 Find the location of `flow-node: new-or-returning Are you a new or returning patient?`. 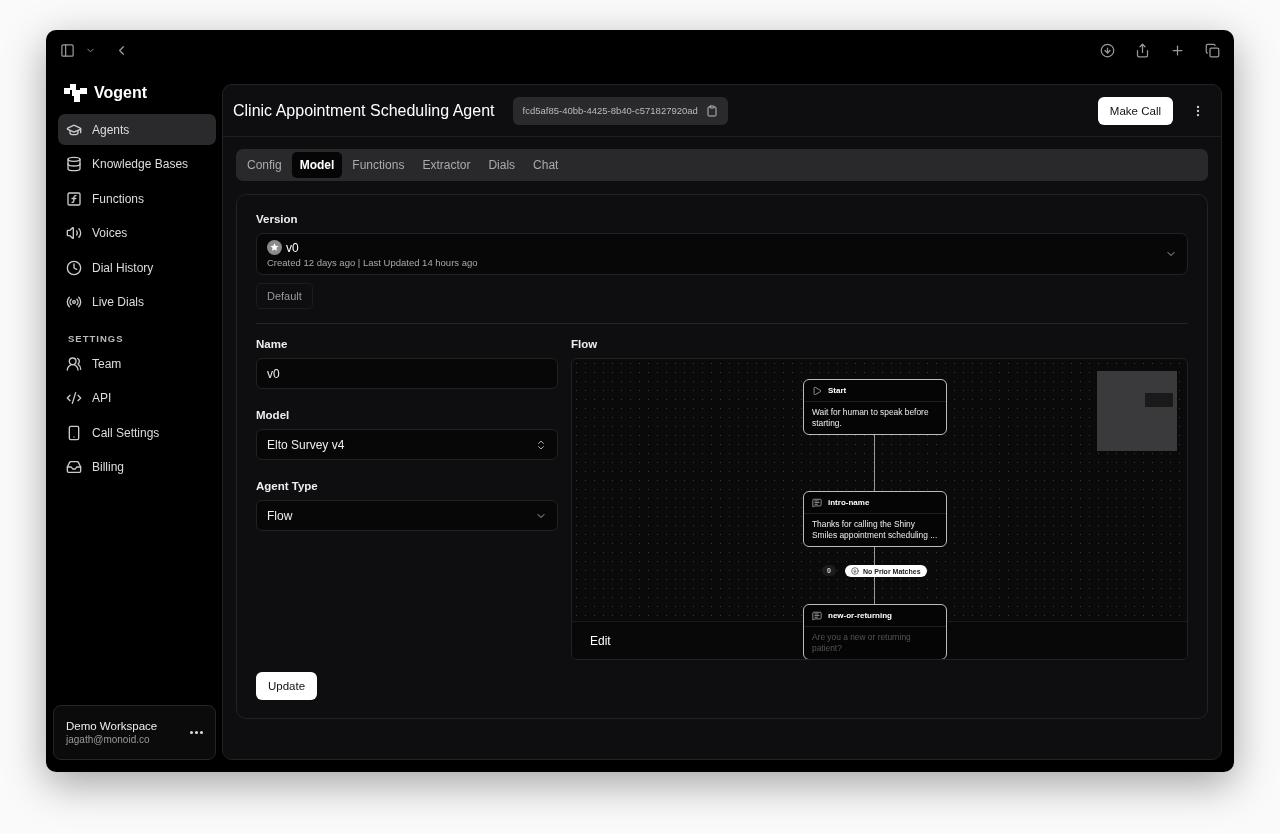

flow-node: new-or-returning Are you a new or returning patient? is located at coordinates (875, 631).